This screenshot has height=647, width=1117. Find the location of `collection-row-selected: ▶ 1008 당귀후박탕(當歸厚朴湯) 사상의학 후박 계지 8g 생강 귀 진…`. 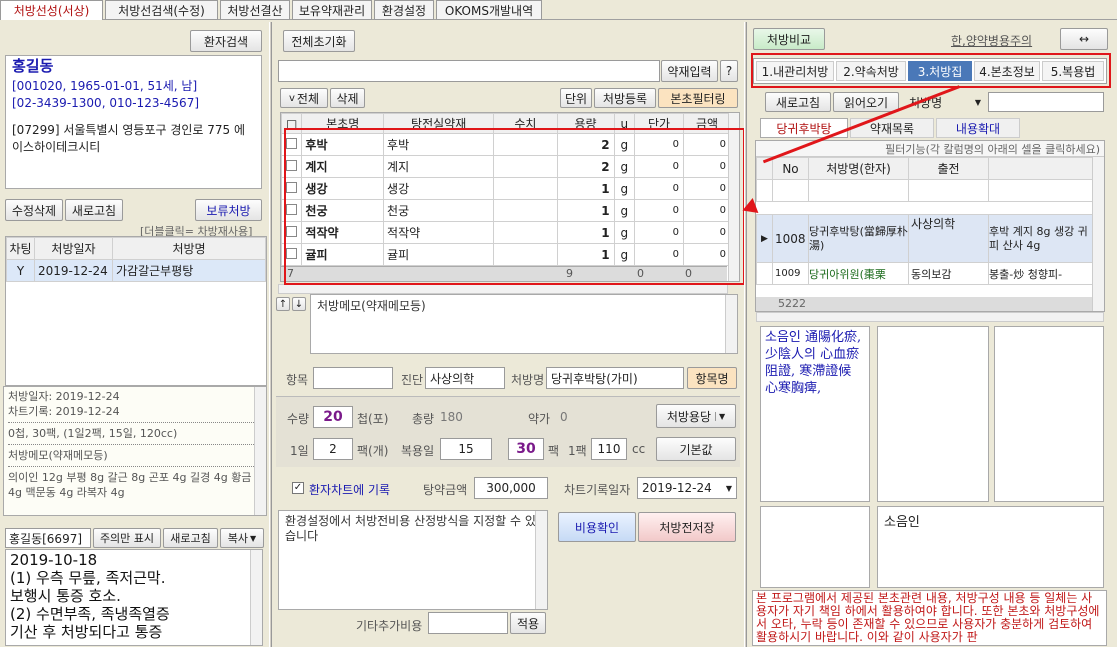

collection-row-selected: ▶ 1008 당귀후박탕(當歸厚朴湯) 사상의학 후박 계지 8g 생강 귀 진… is located at coordinates (930, 238).